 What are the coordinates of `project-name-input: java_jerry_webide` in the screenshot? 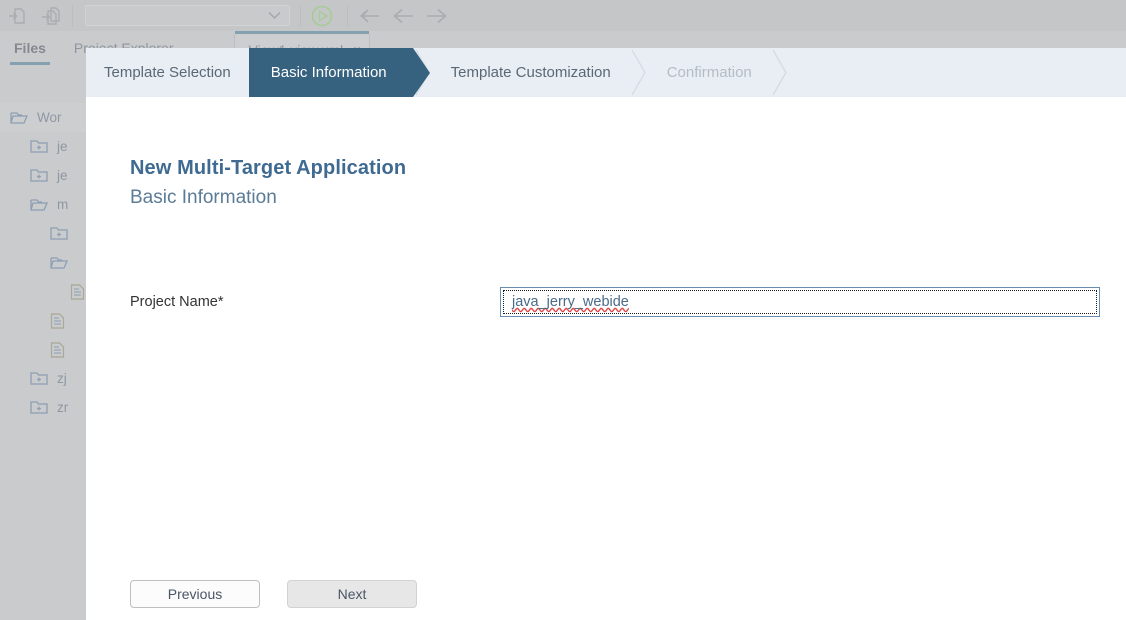 It's located at (800, 302).